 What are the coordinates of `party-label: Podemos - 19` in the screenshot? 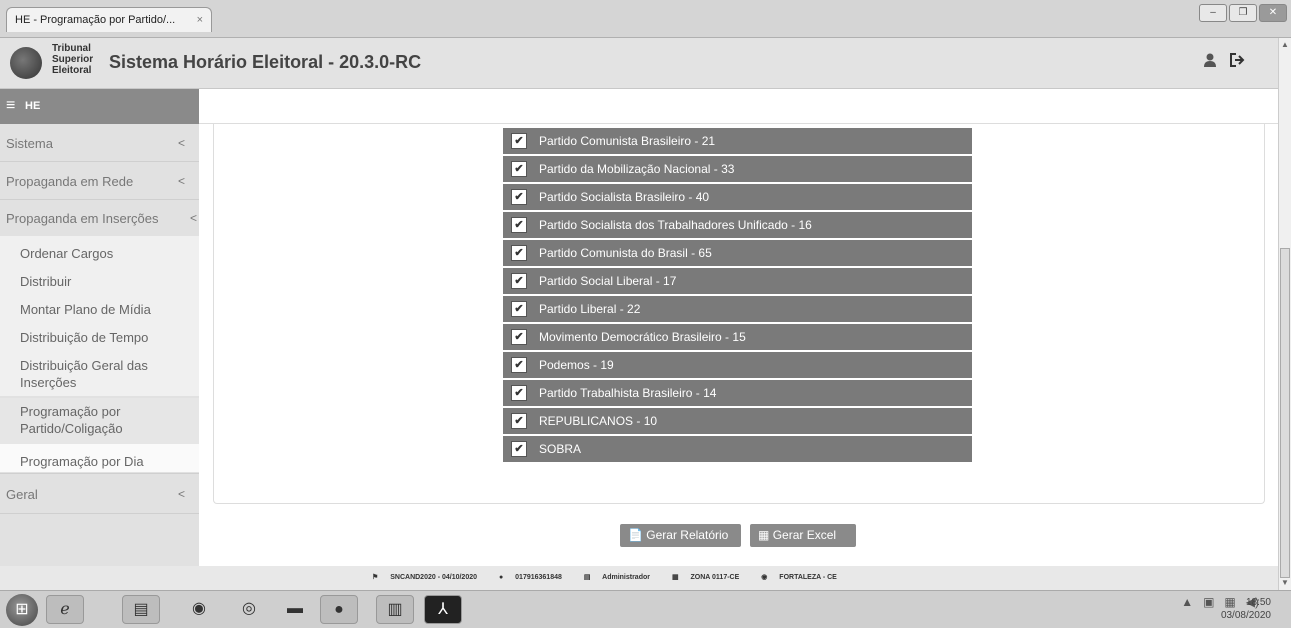 It's located at (576, 365).